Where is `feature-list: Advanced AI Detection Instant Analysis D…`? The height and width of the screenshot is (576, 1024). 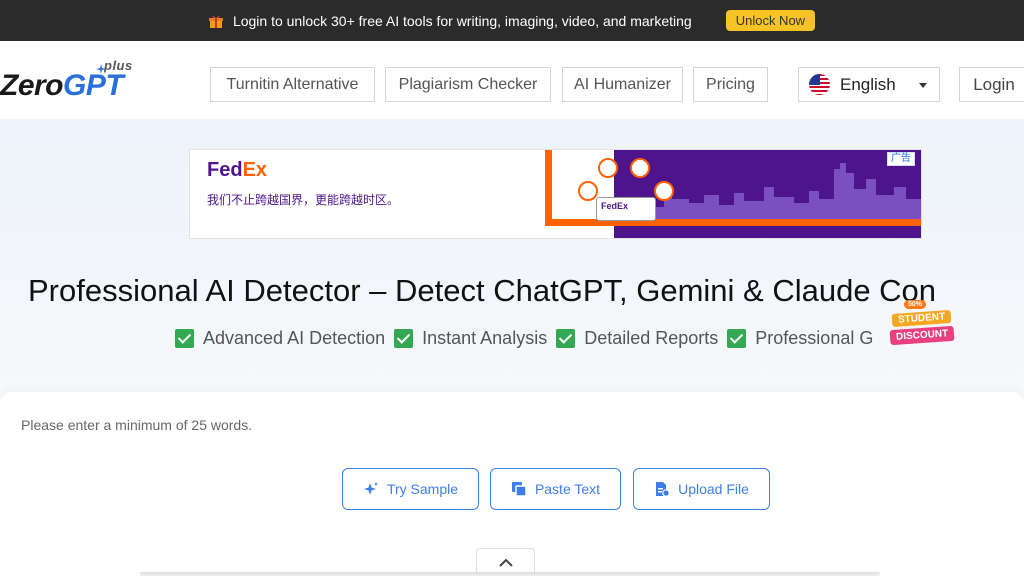
feature-list: Advanced AI Detection Instant Analysis D… is located at coordinates (528, 338).